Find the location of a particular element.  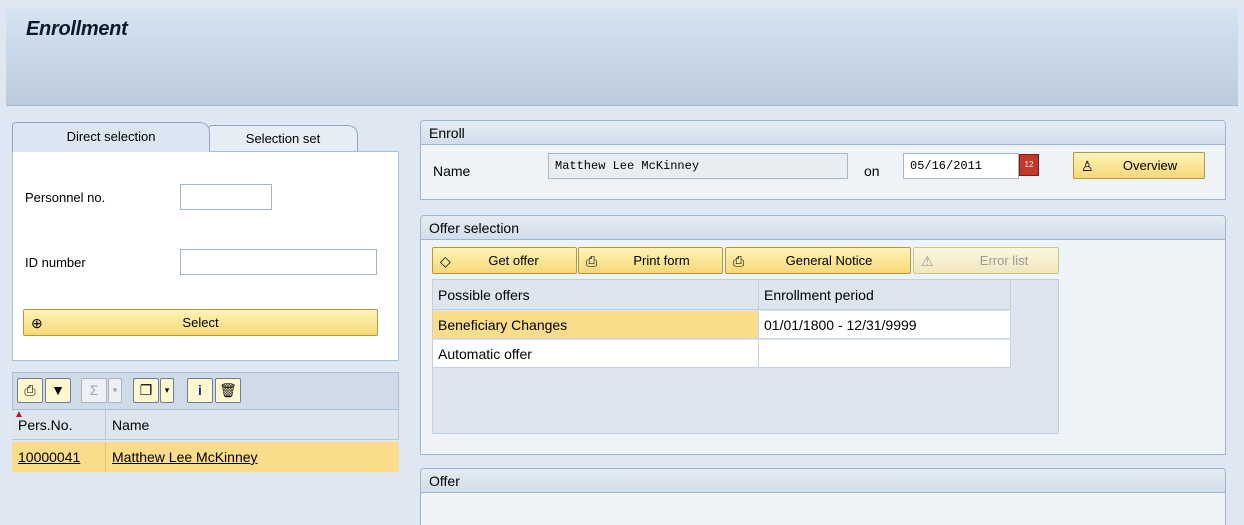

delete-icon: 🗑 is located at coordinates (228, 390).